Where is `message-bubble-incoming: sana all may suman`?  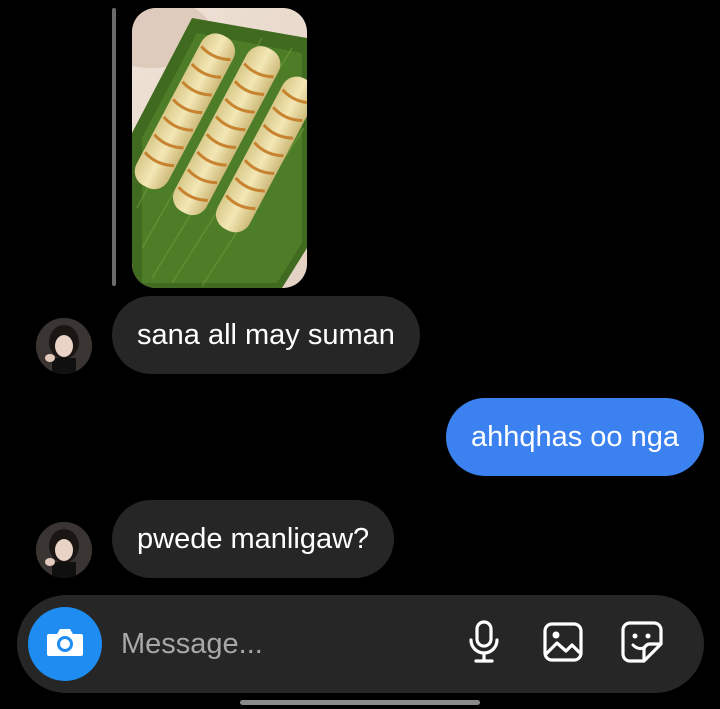
message-bubble-incoming: sana all may suman is located at coordinates (266, 335).